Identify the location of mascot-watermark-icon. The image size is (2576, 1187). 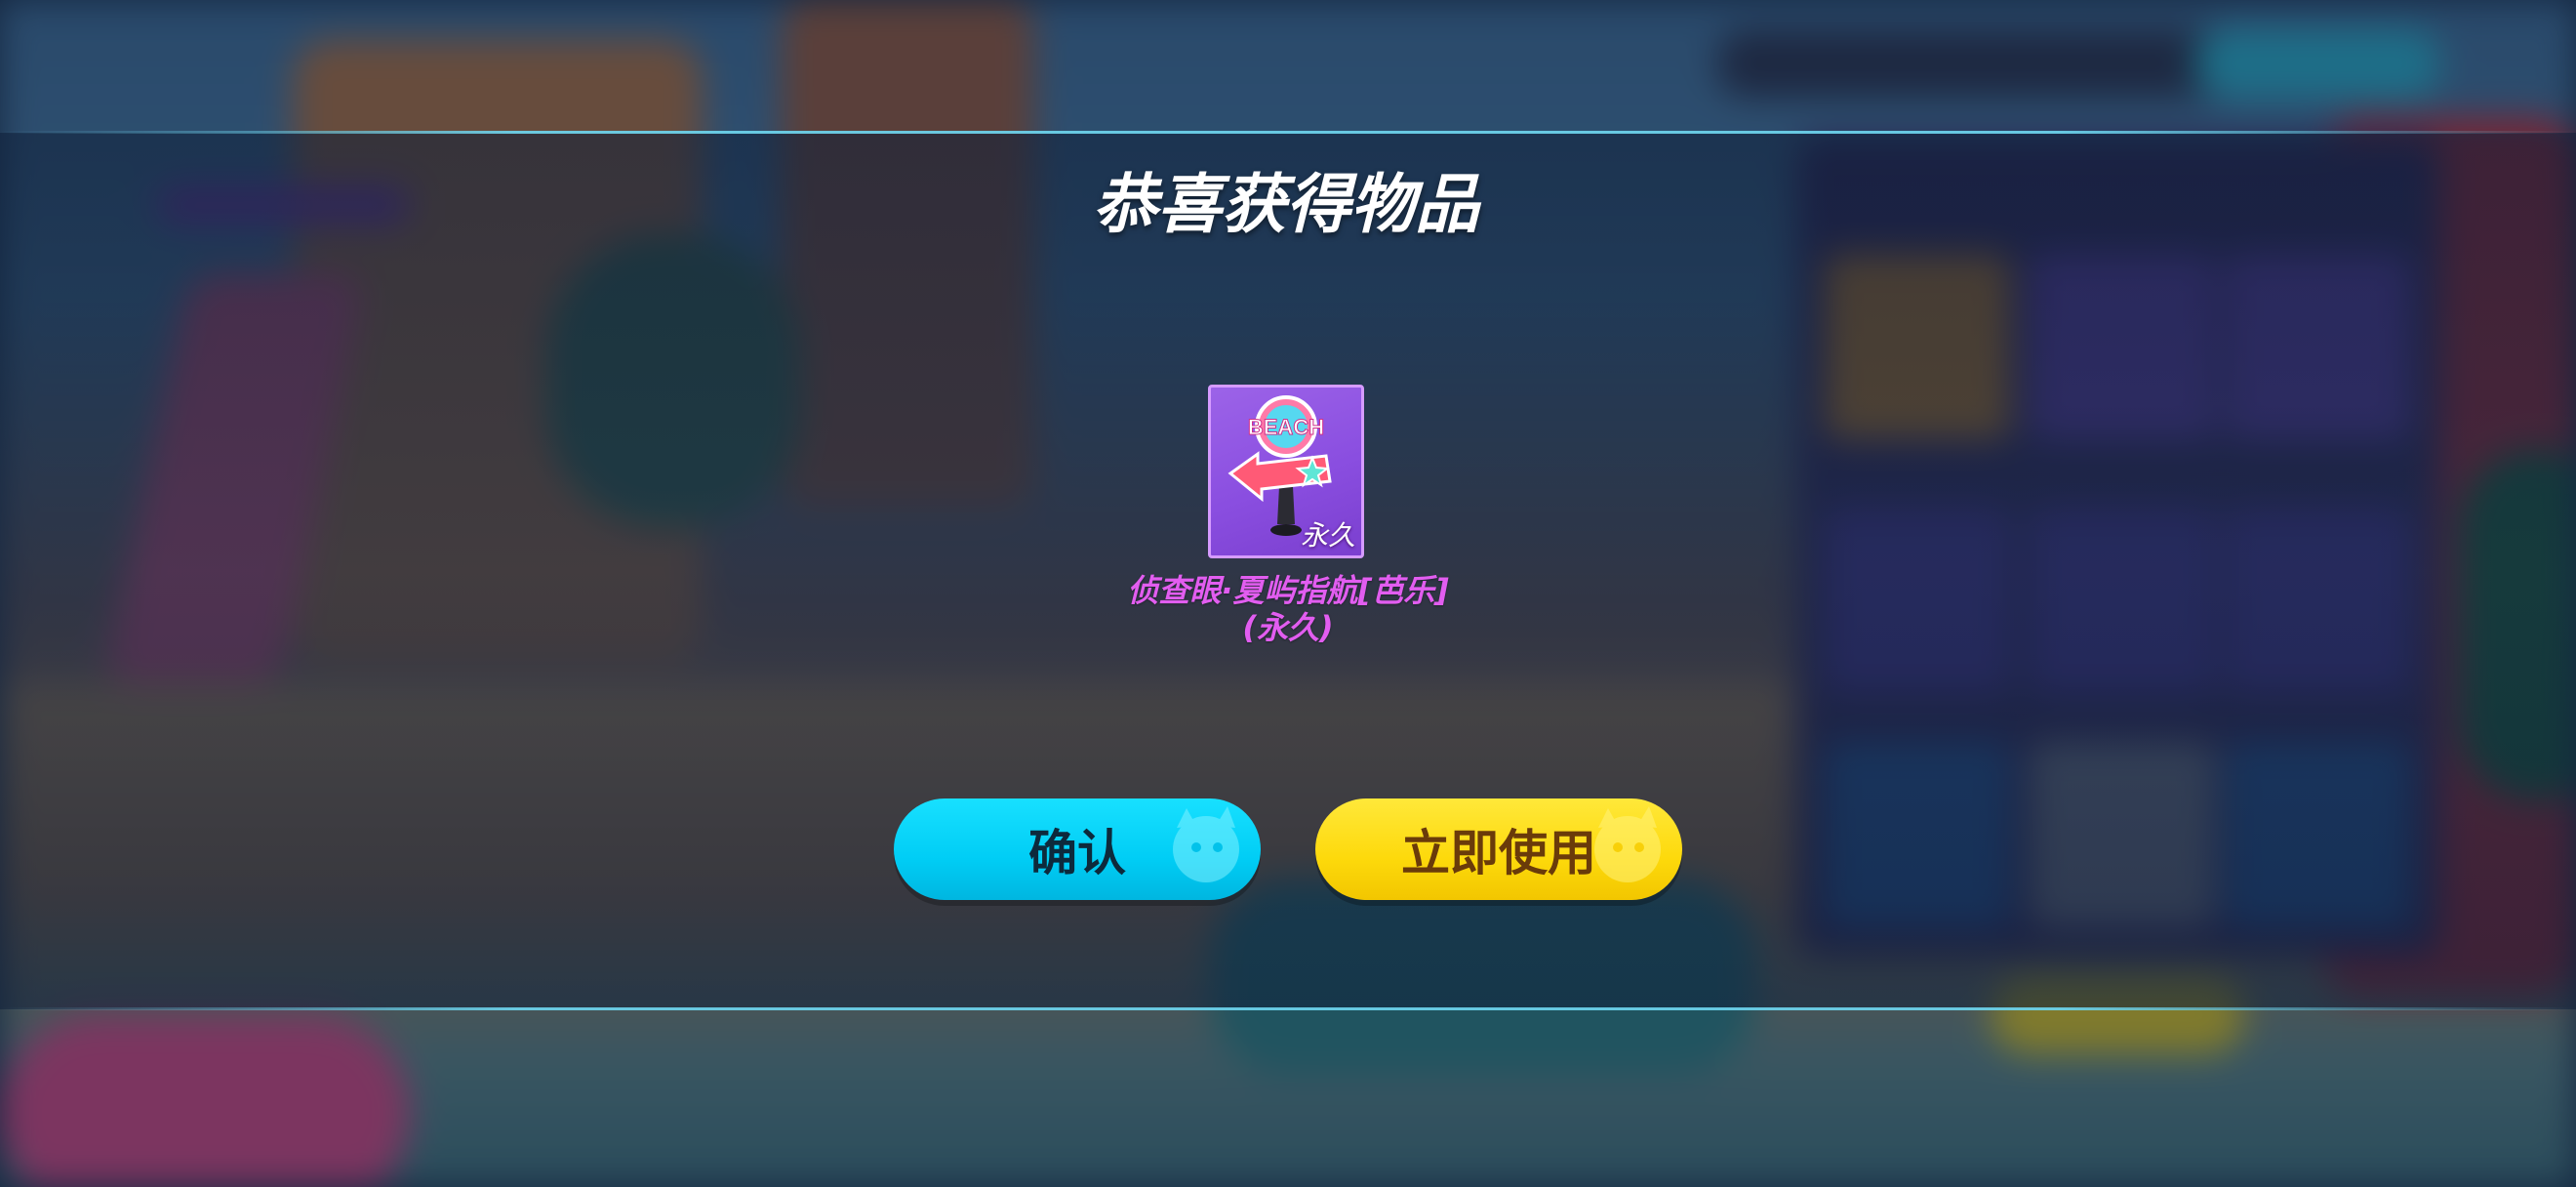
(1206, 844).